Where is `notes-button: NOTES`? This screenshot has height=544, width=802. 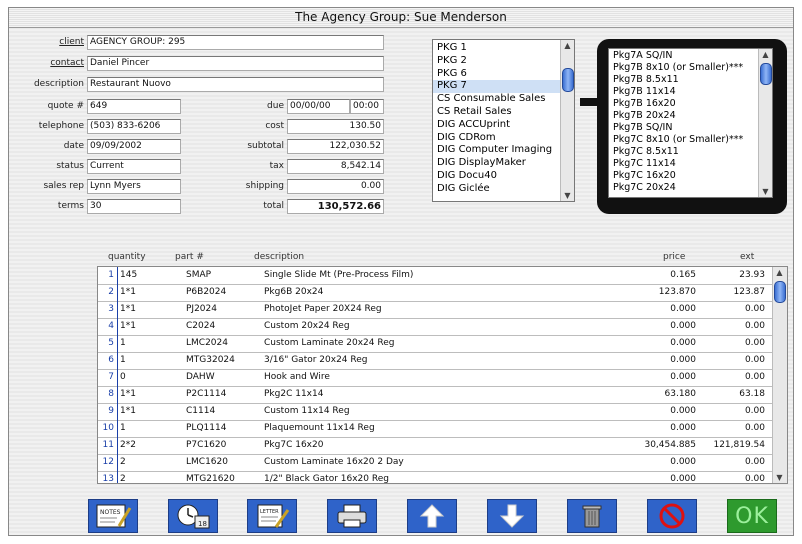 notes-button: NOTES is located at coordinates (113, 516).